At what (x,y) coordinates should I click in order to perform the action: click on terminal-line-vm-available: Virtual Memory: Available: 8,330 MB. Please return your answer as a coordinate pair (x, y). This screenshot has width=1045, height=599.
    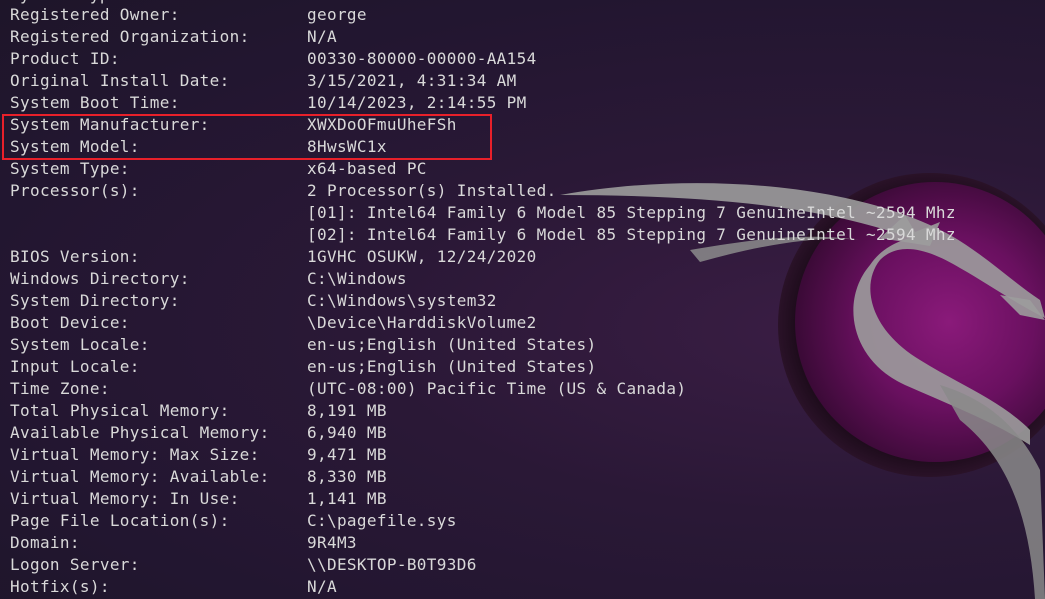
    Looking at the image, I should click on (198, 476).